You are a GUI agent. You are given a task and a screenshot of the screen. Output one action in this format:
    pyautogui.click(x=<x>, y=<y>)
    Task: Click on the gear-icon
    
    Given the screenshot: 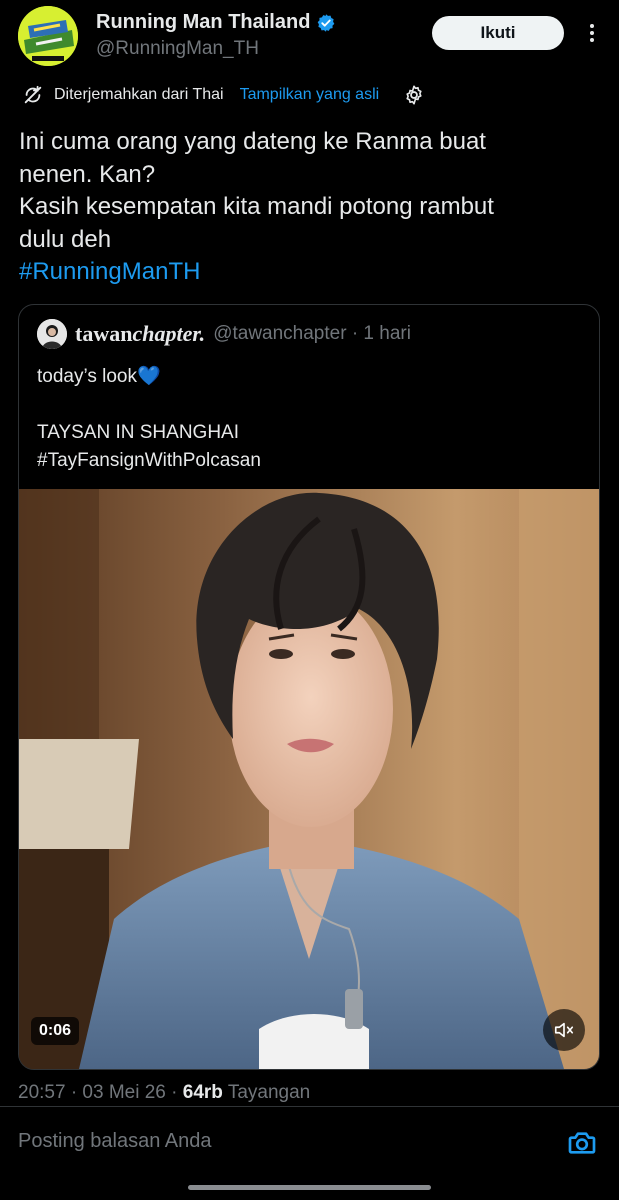 What is the action you would take?
    pyautogui.click(x=414, y=95)
    